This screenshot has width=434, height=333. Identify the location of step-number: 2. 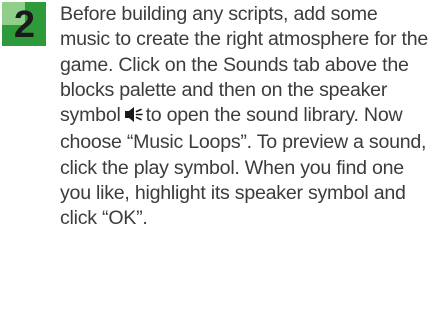
(24, 25).